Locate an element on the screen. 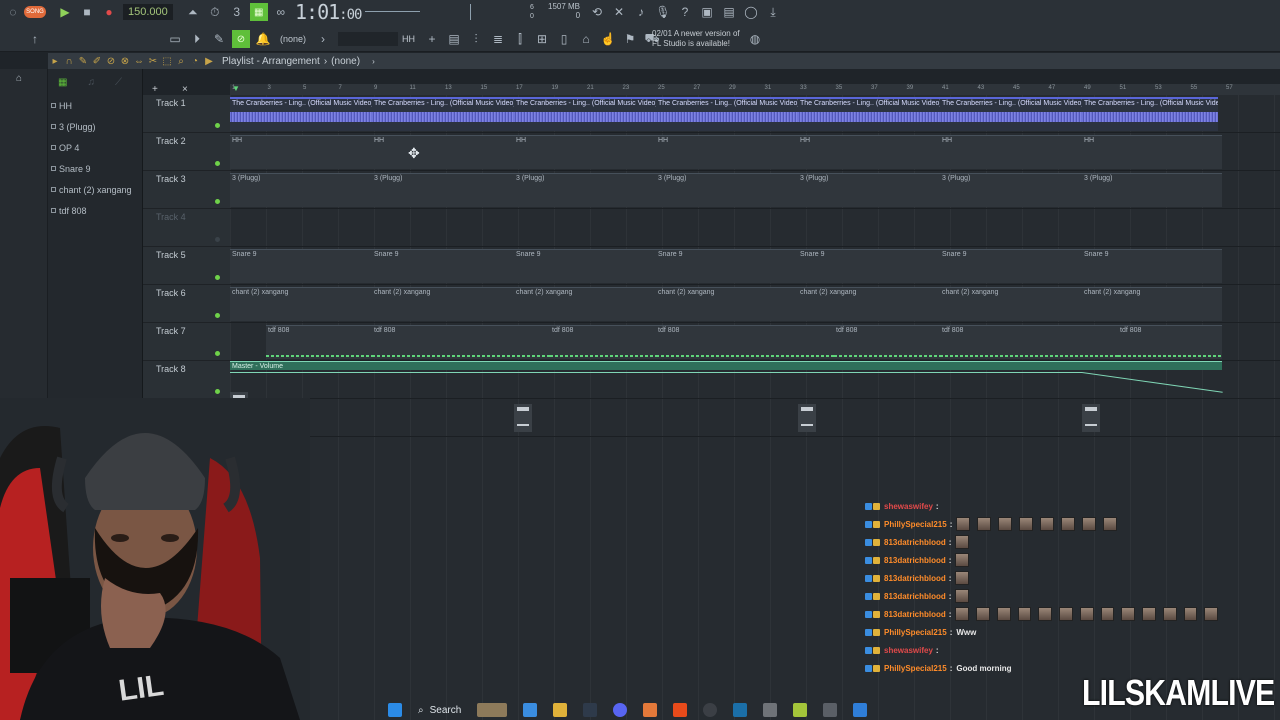 The height and width of the screenshot is (720, 1280). picker-item: Snare 9 is located at coordinates (95, 168).